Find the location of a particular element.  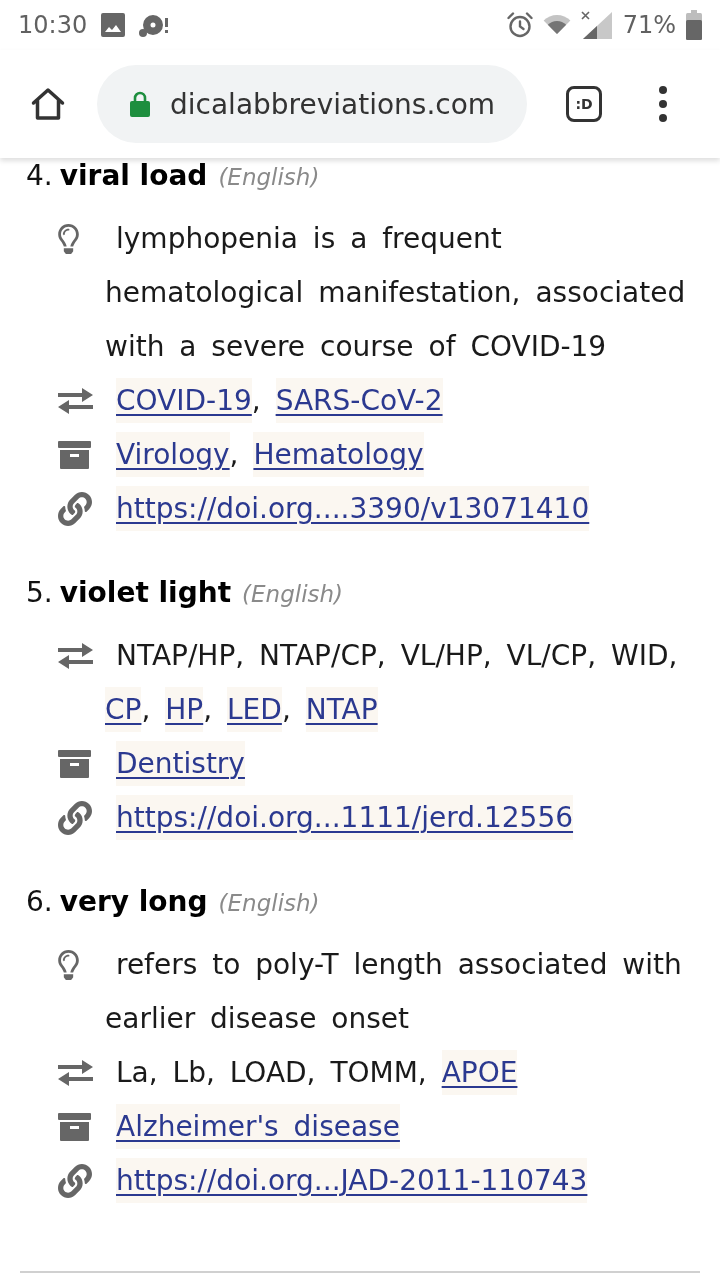

synonym-link: SARS-CoV-2 is located at coordinates (359, 400).